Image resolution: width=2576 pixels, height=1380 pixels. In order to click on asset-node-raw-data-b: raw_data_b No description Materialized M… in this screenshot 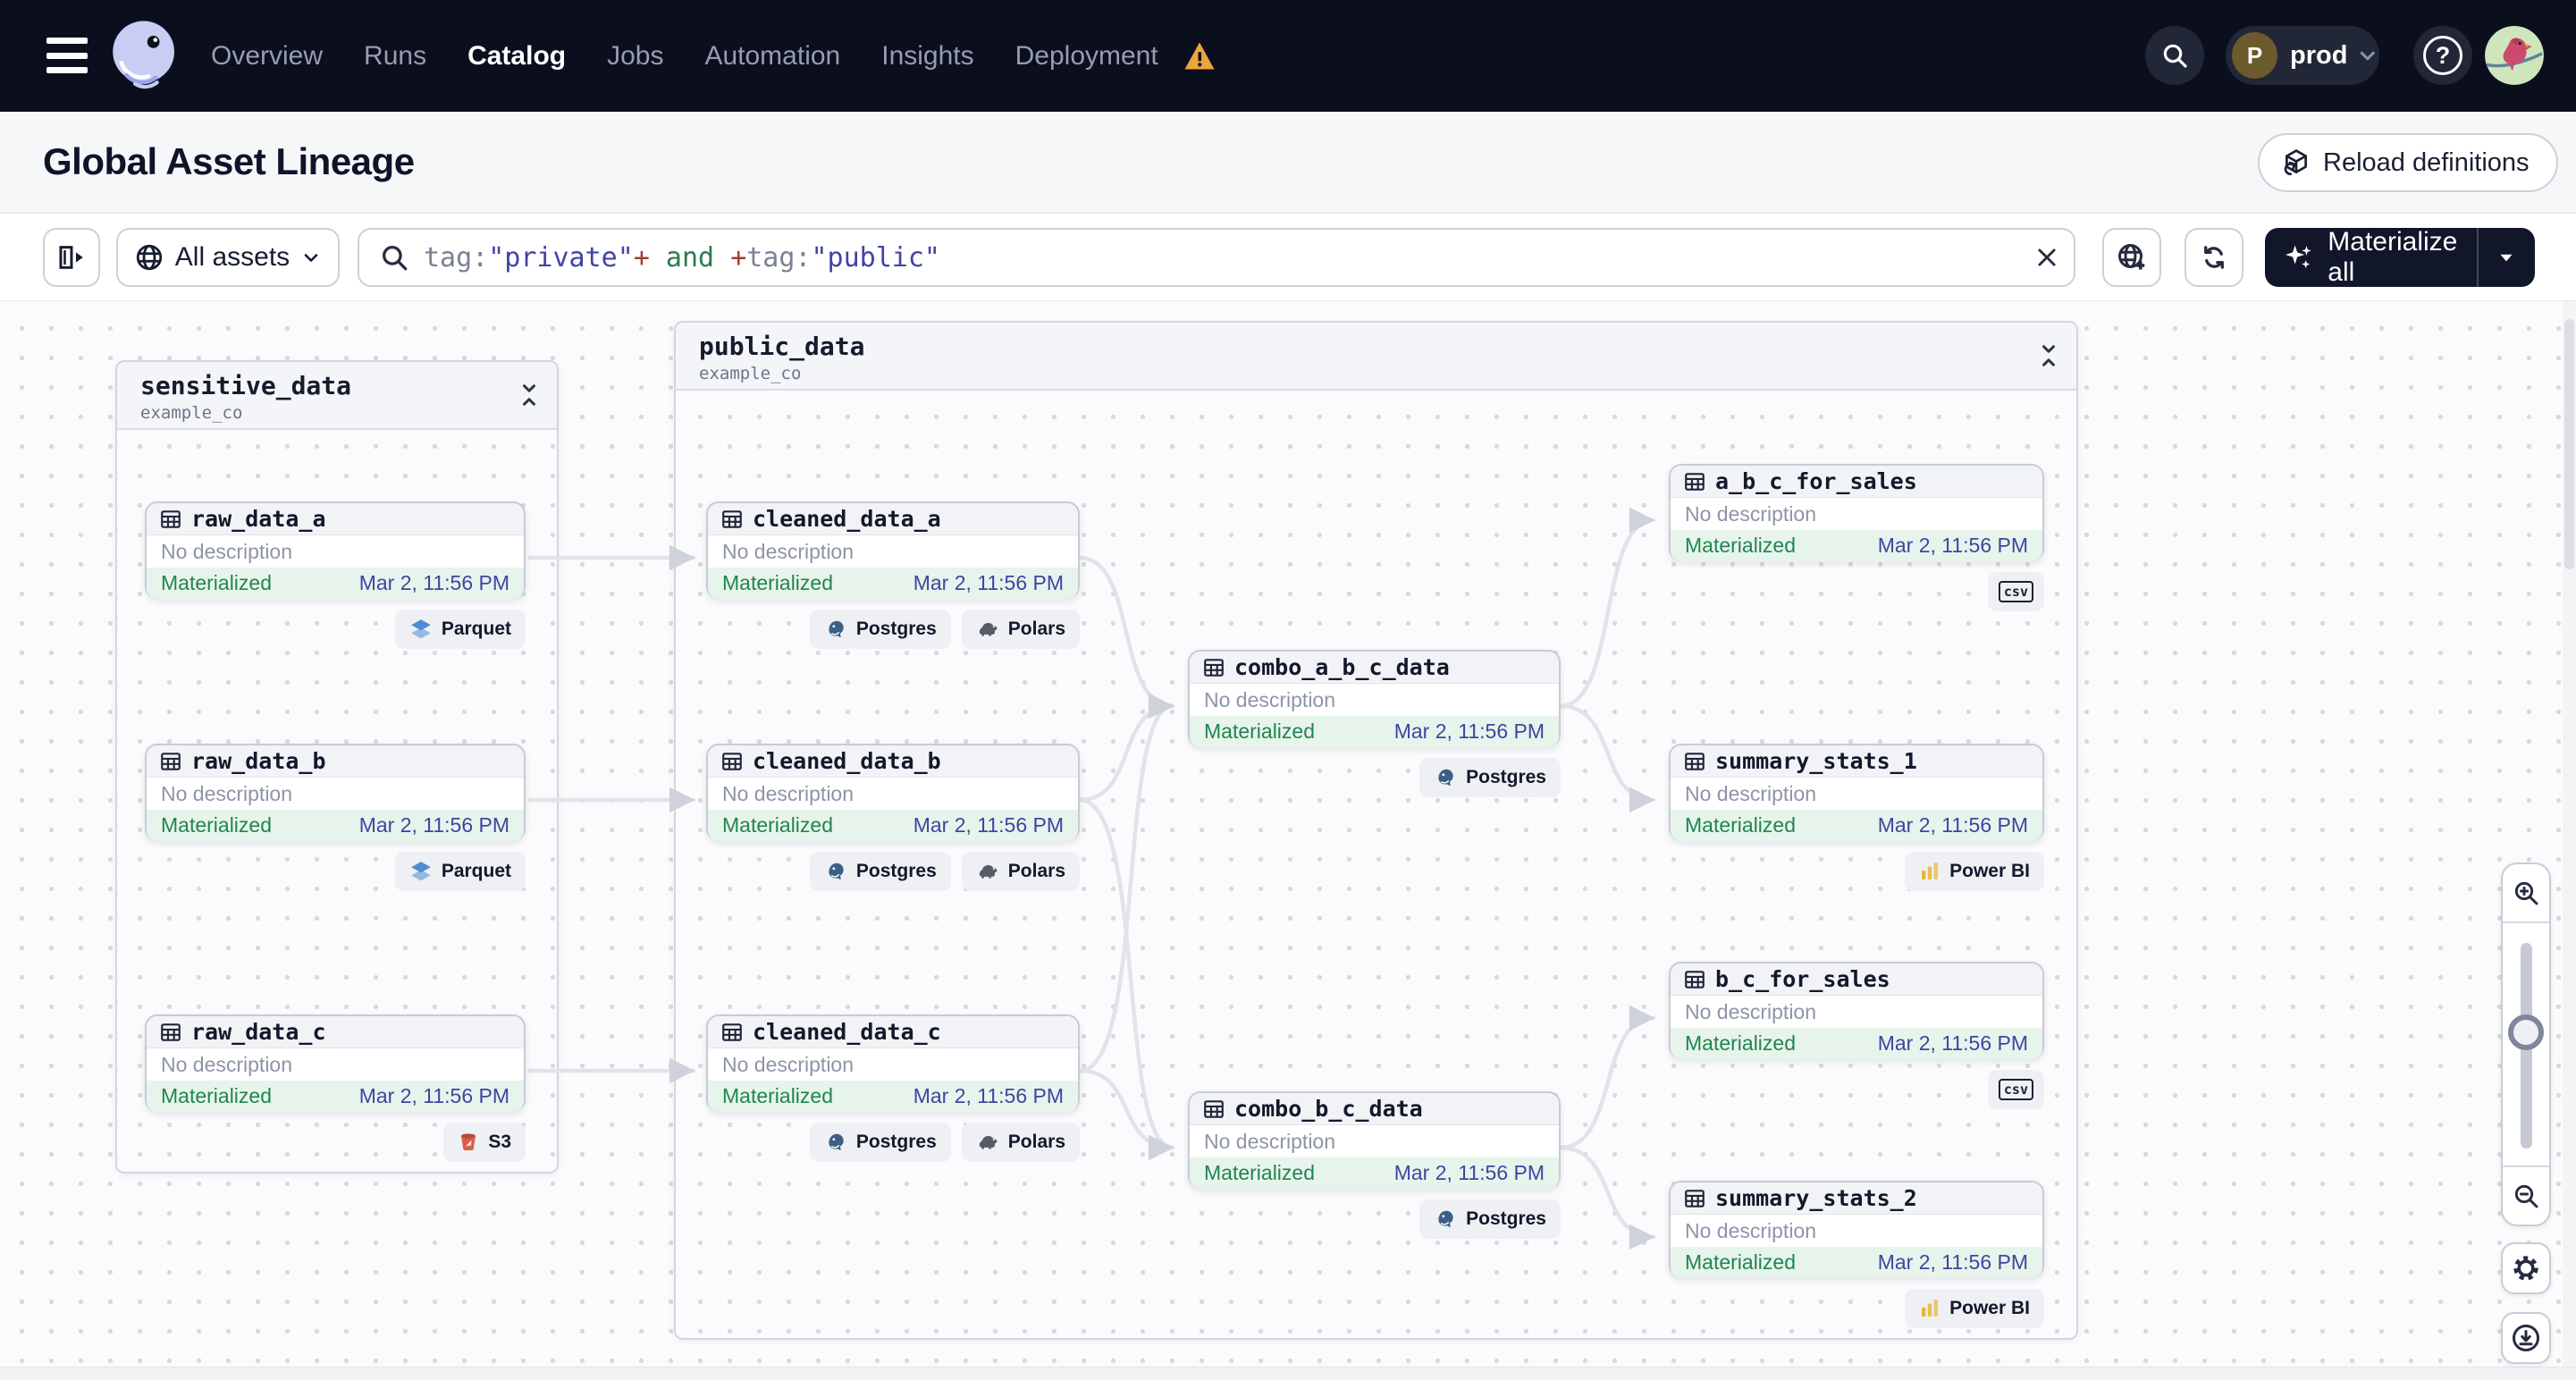, I will do `click(336, 792)`.